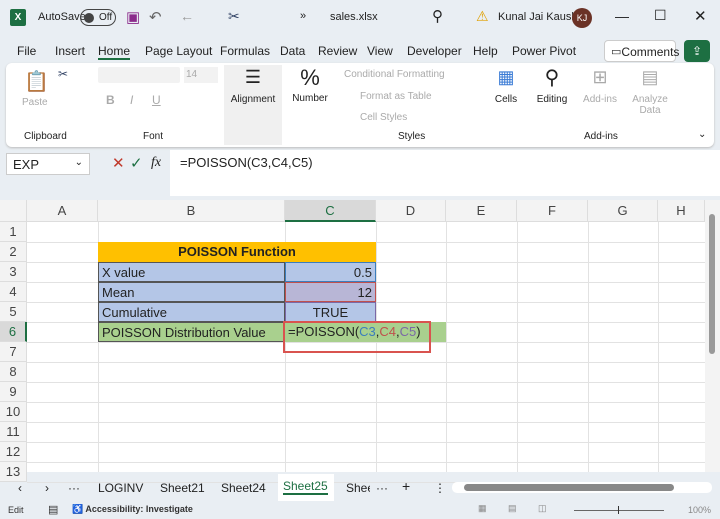  Describe the element at coordinates (306, 487) in the screenshot. I see `sheet-tab-sheet25: Sheet25` at that location.